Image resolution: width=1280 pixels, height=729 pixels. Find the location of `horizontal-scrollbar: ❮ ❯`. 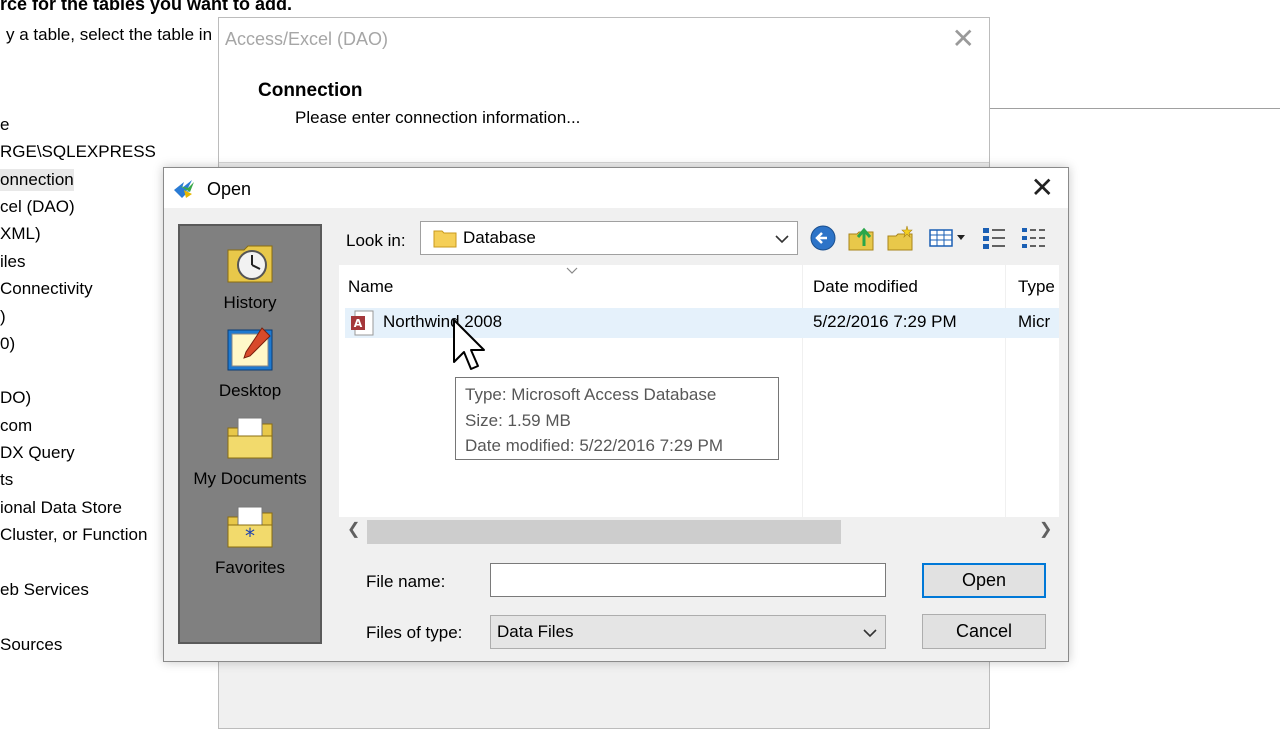

horizontal-scrollbar: ❮ ❯ is located at coordinates (699, 532).